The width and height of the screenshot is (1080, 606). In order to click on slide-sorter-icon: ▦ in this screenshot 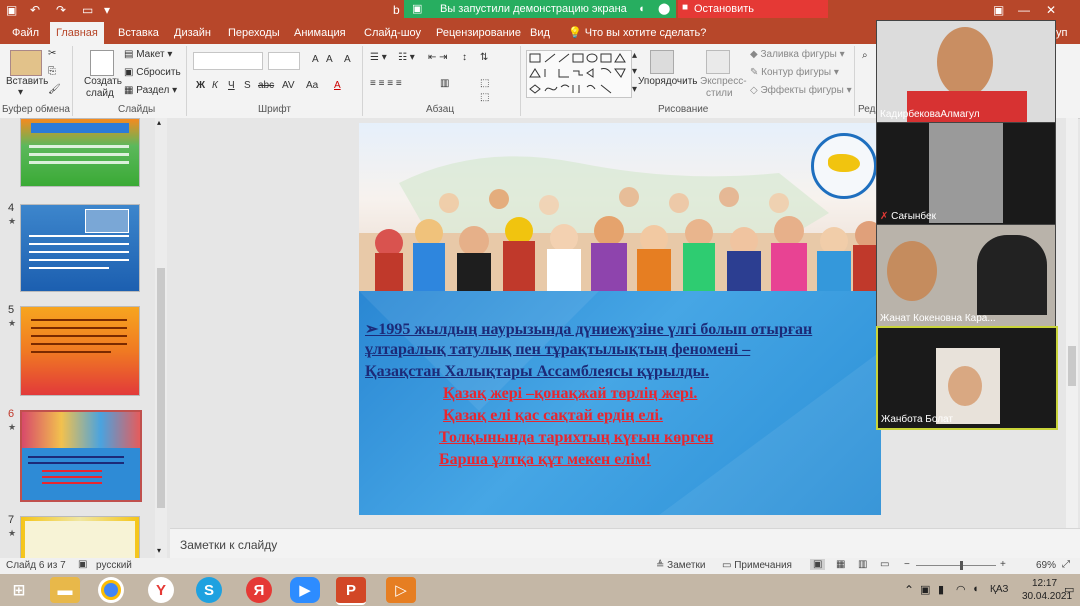, I will do `click(840, 564)`.